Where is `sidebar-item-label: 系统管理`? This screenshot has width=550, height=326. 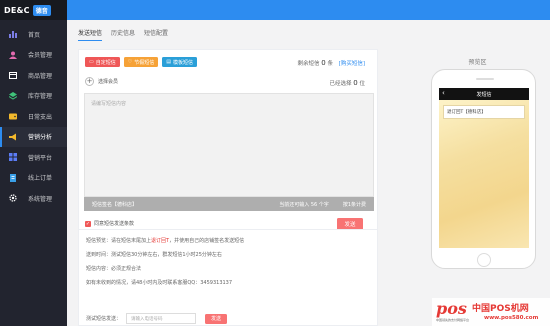
sidebar-item-label: 系统管理 is located at coordinates (40, 199).